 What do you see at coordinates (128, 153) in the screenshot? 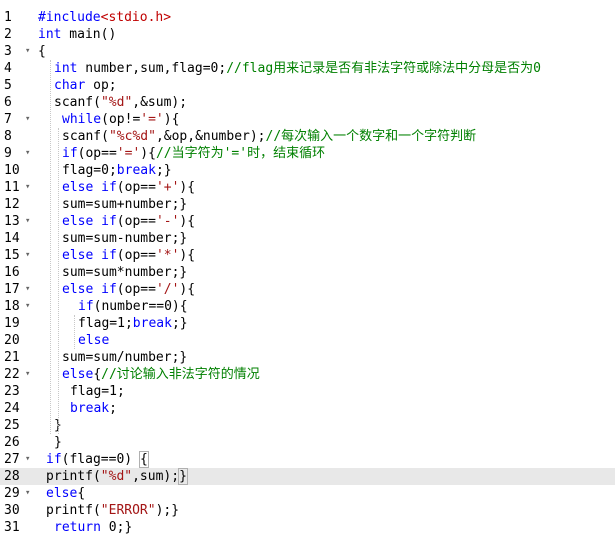
I see `code-token: '='` at bounding box center [128, 153].